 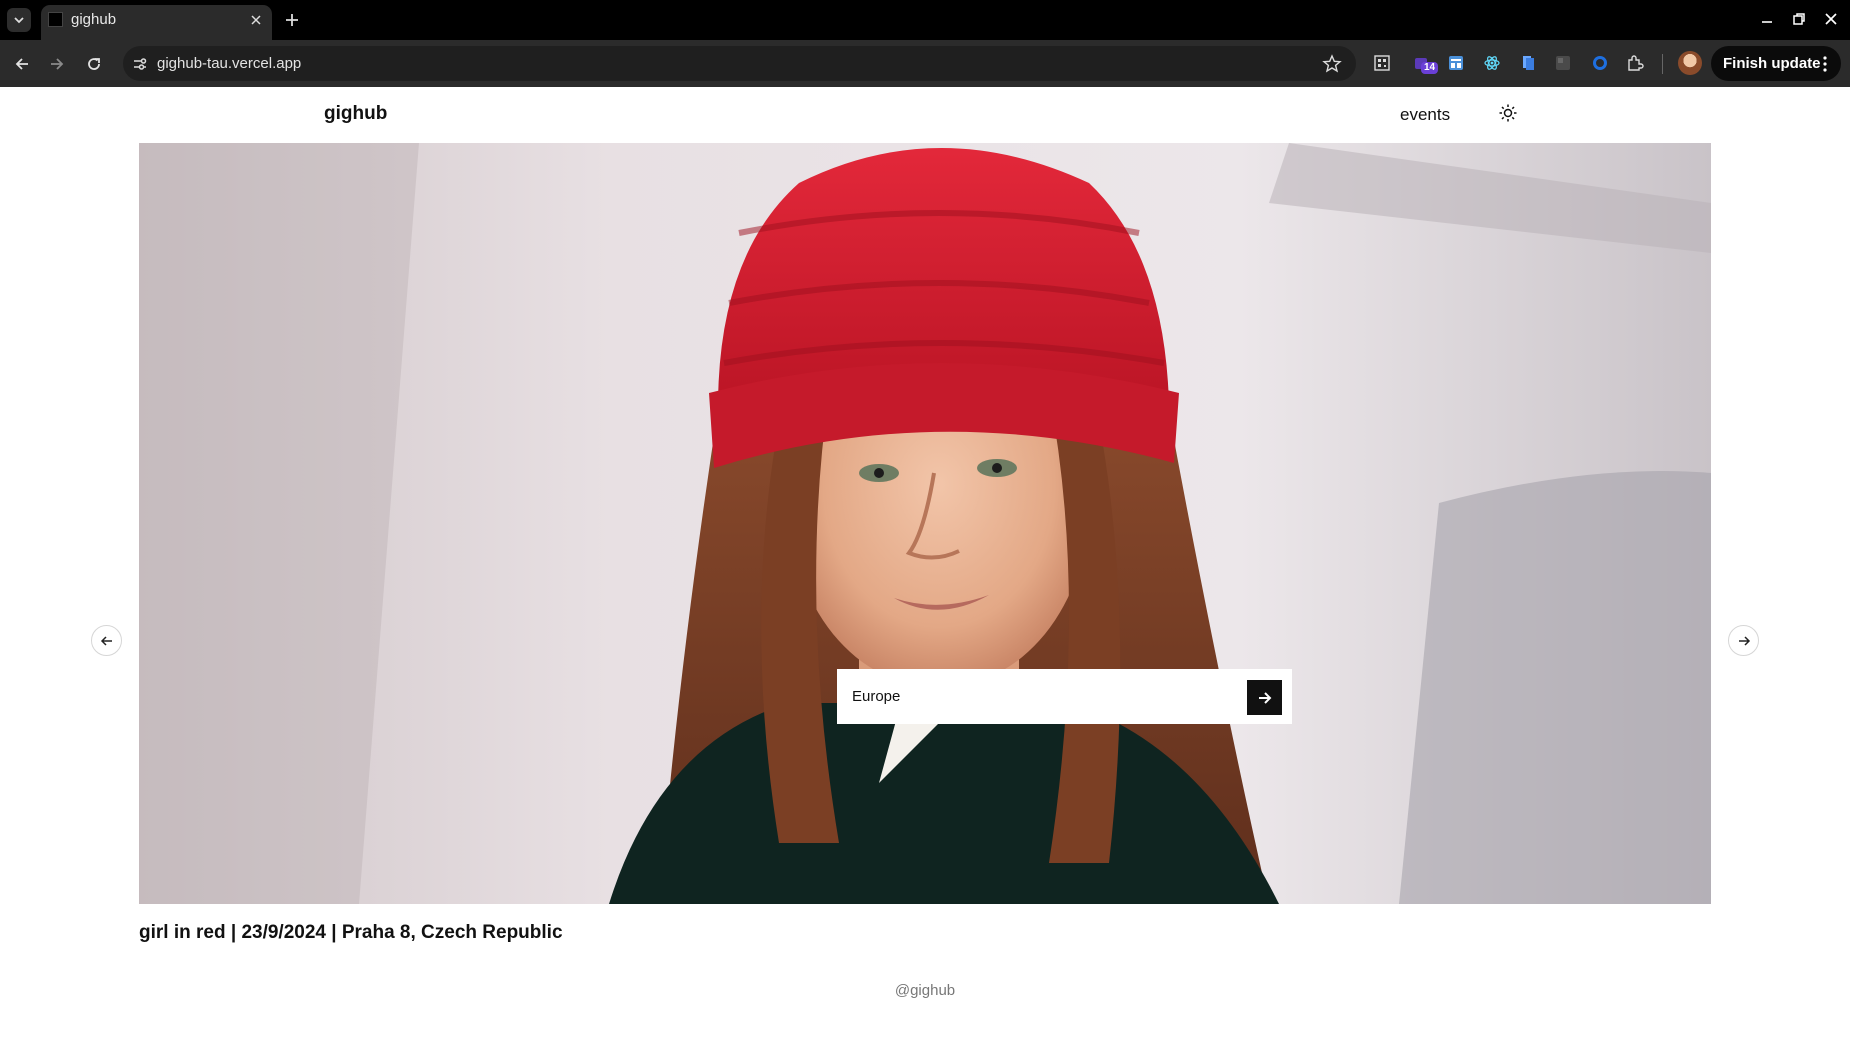 What do you see at coordinates (739, 63) in the screenshot?
I see `address-bar: gighub-tau.vercel.app` at bounding box center [739, 63].